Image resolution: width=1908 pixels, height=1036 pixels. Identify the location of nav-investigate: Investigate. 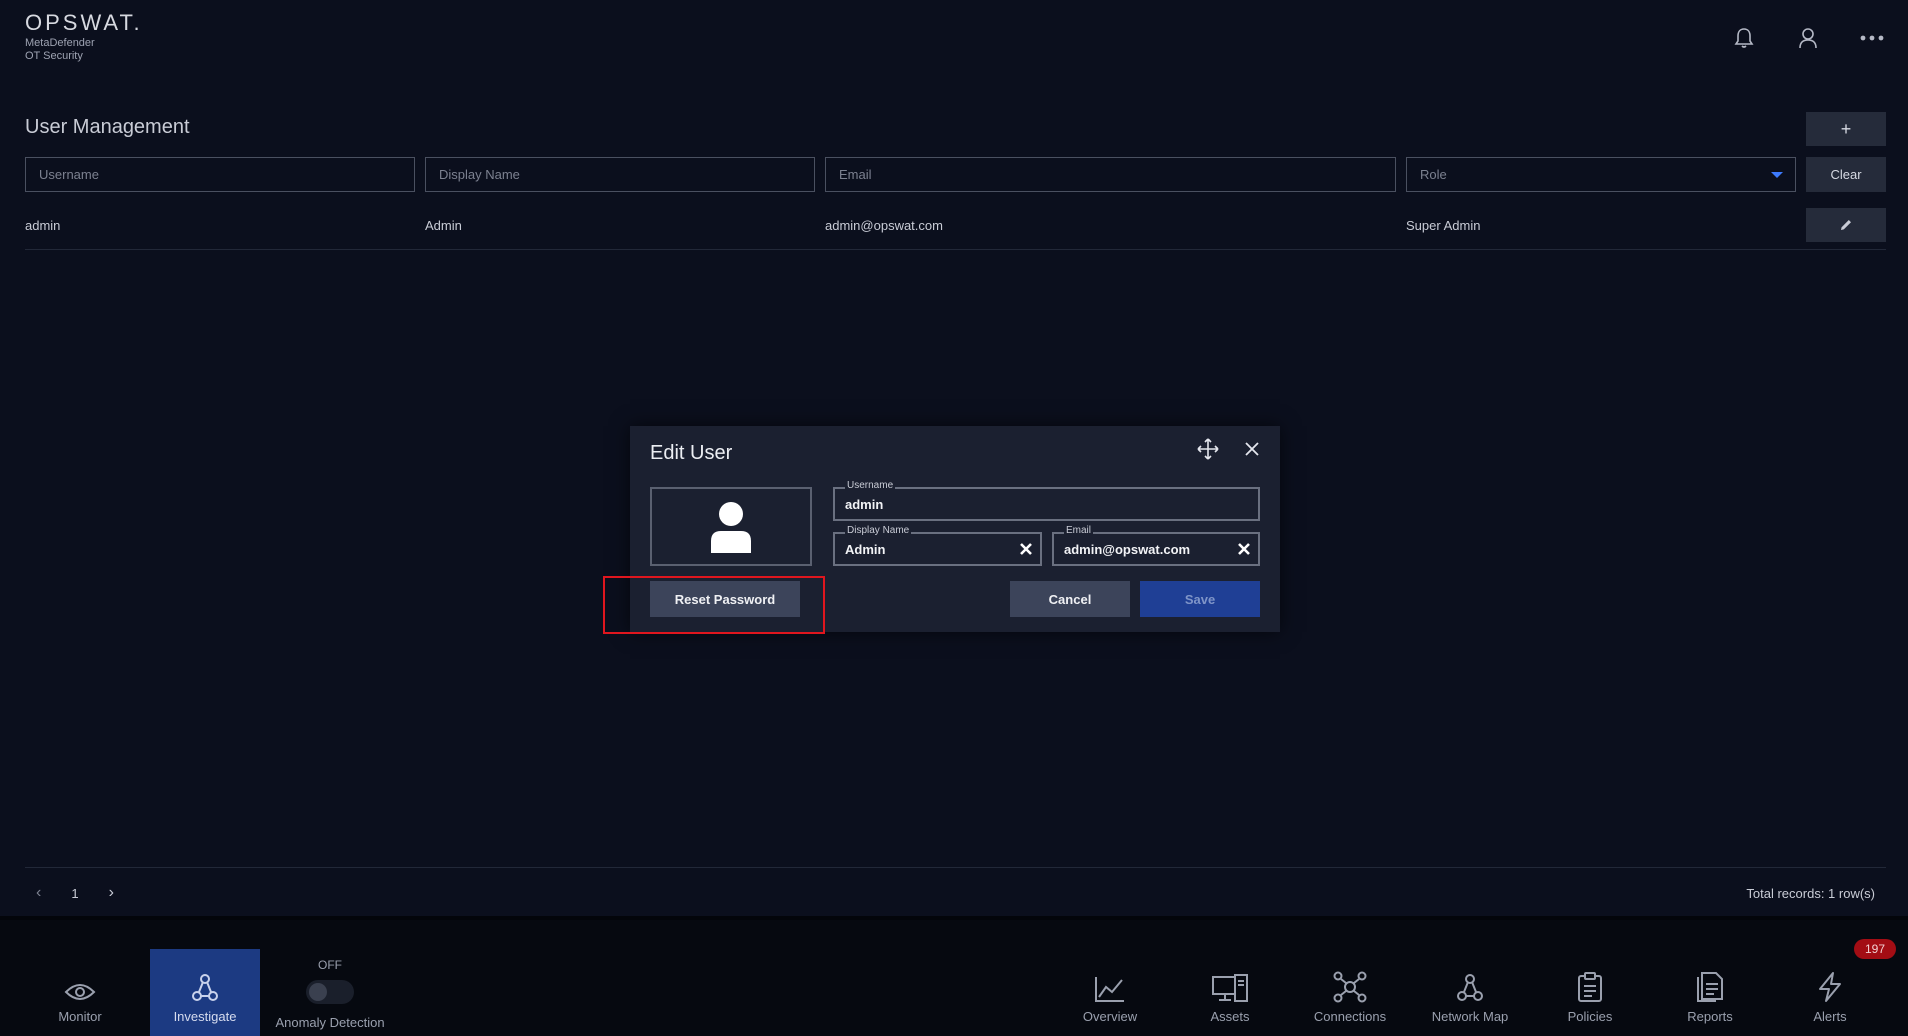
(205, 992).